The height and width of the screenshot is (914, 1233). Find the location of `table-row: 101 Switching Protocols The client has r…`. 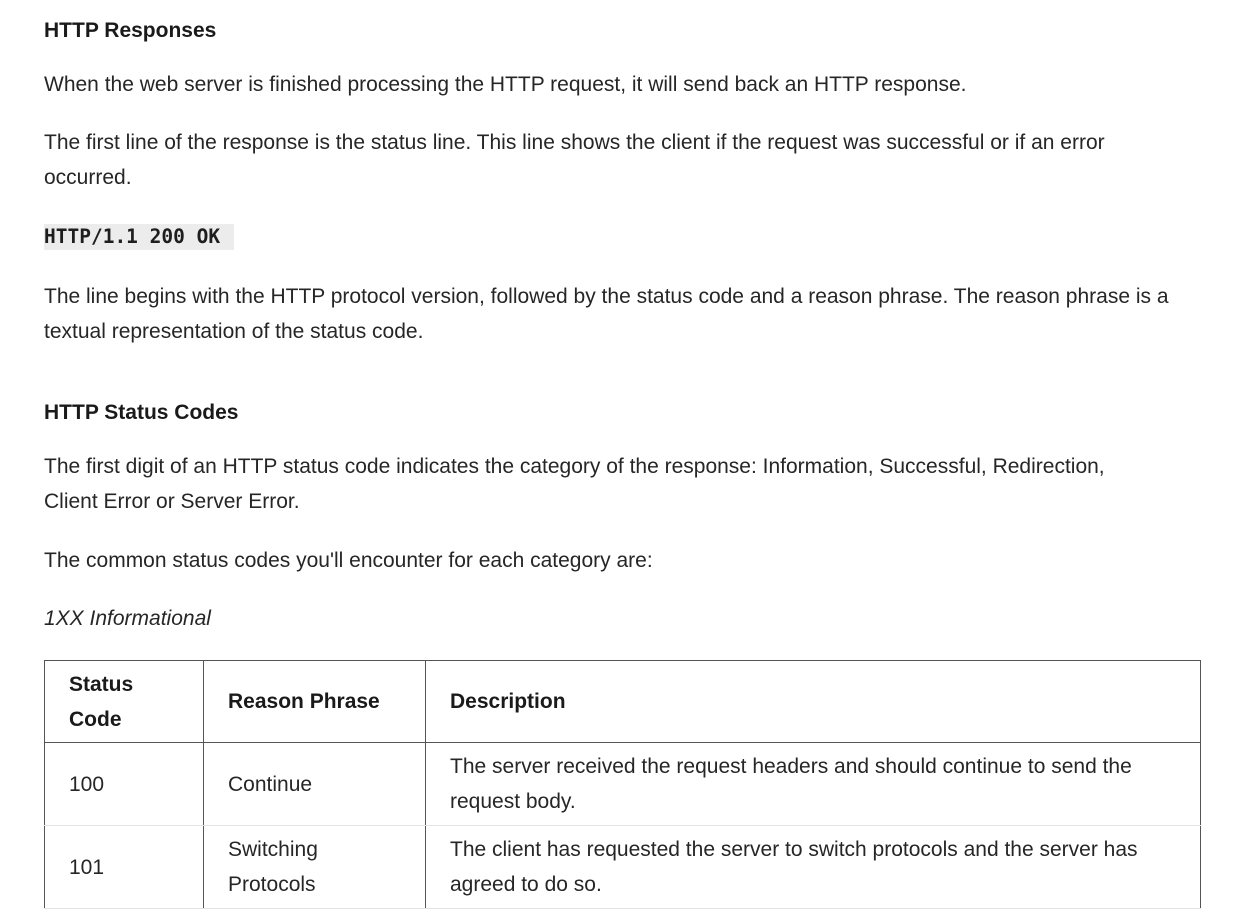

table-row: 101 Switching Protocols The client has r… is located at coordinates (622, 867).